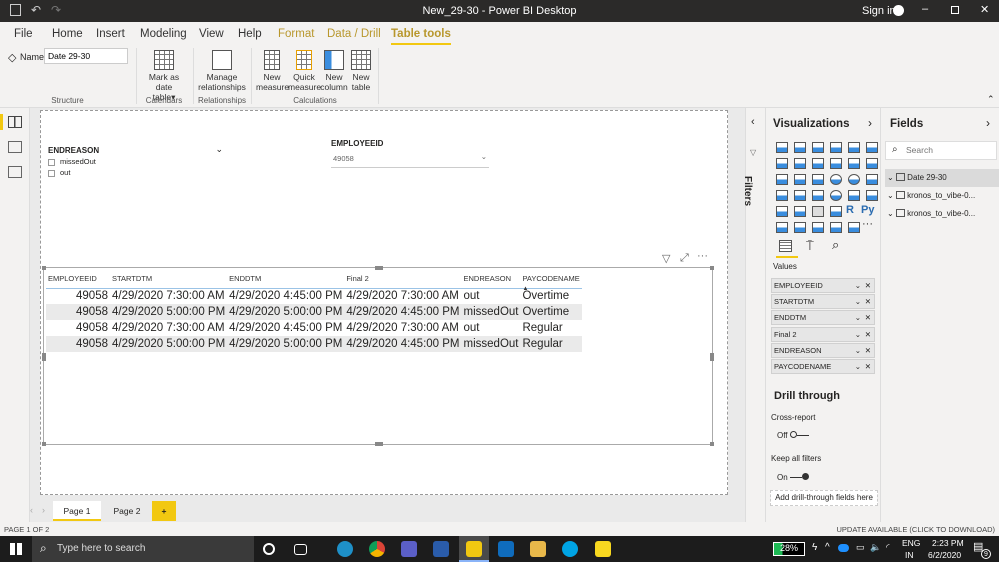 The height and width of the screenshot is (562, 999). I want to click on qa-visual-icon, so click(818, 227).